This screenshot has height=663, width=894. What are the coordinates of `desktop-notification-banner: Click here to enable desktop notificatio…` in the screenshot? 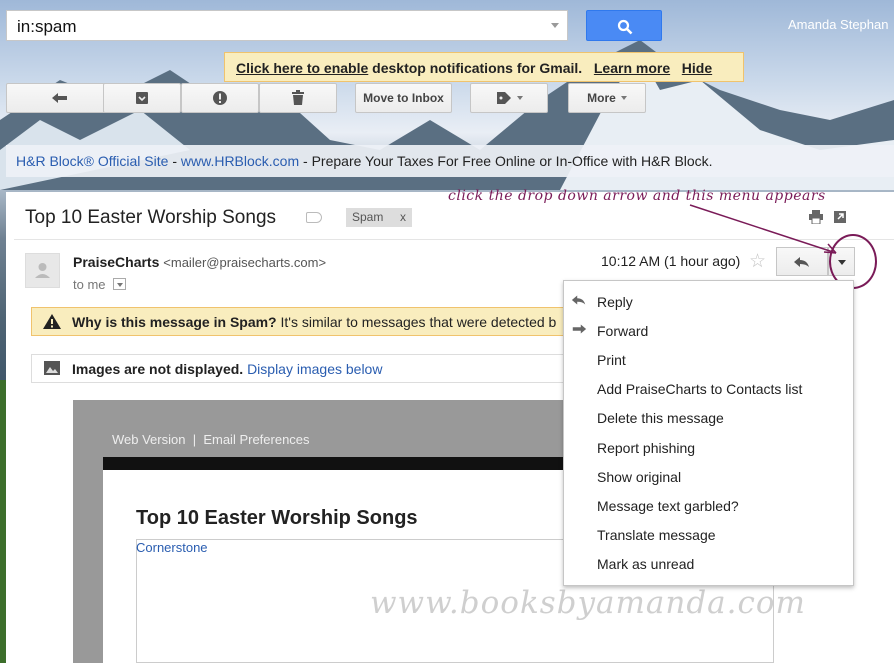 It's located at (484, 67).